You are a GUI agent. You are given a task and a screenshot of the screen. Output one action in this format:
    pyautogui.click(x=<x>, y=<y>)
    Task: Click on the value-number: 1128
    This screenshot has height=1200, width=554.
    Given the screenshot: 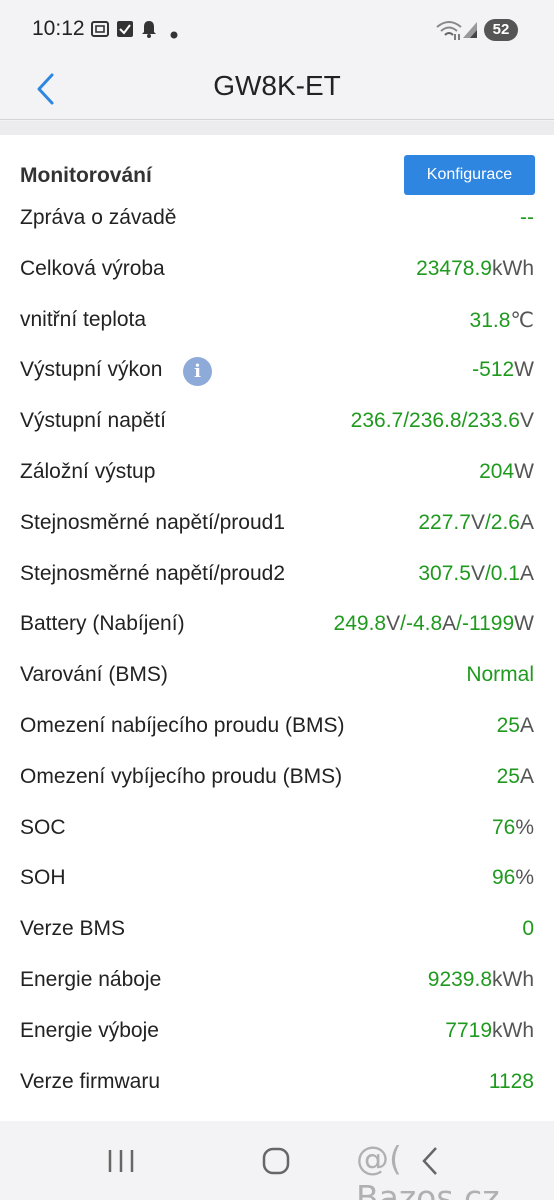 What is the action you would take?
    pyautogui.click(x=511, y=1081)
    